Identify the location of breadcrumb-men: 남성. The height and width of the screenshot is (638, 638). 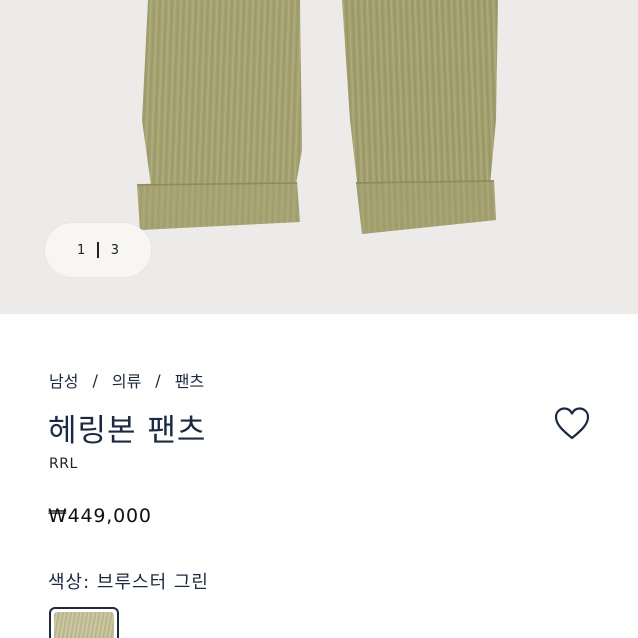
(63, 380).